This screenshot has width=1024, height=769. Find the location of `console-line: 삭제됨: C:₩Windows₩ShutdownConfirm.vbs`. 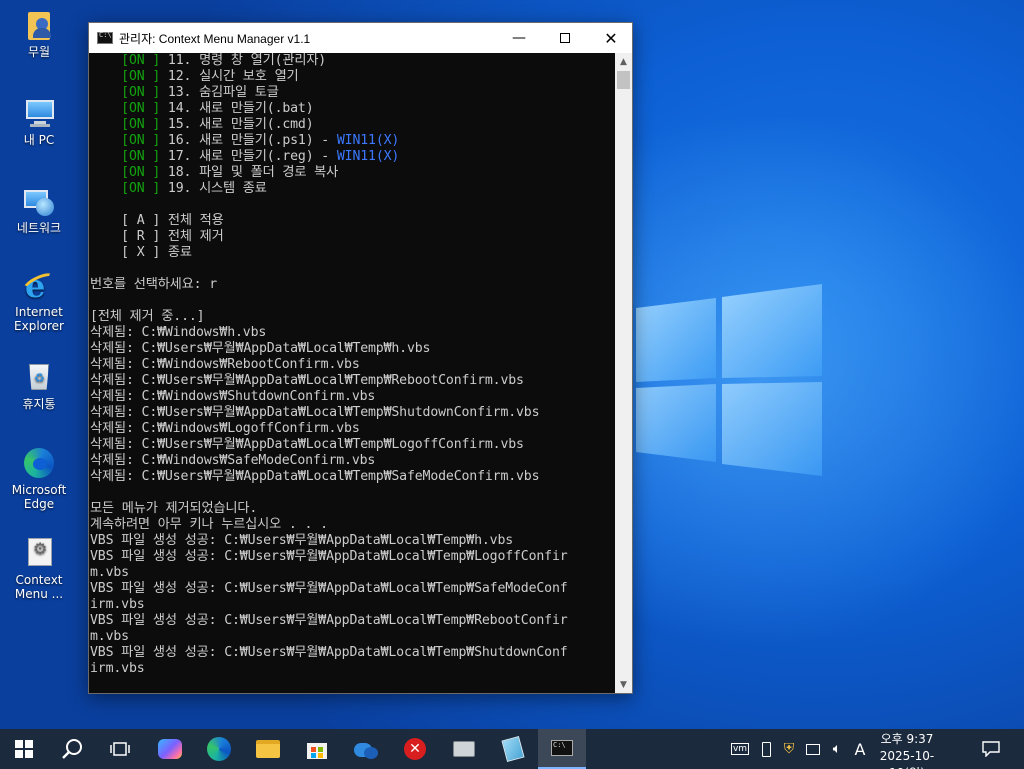

console-line: 삭제됨: C:₩Windows₩ShutdownConfirm.vbs is located at coordinates (353, 397).